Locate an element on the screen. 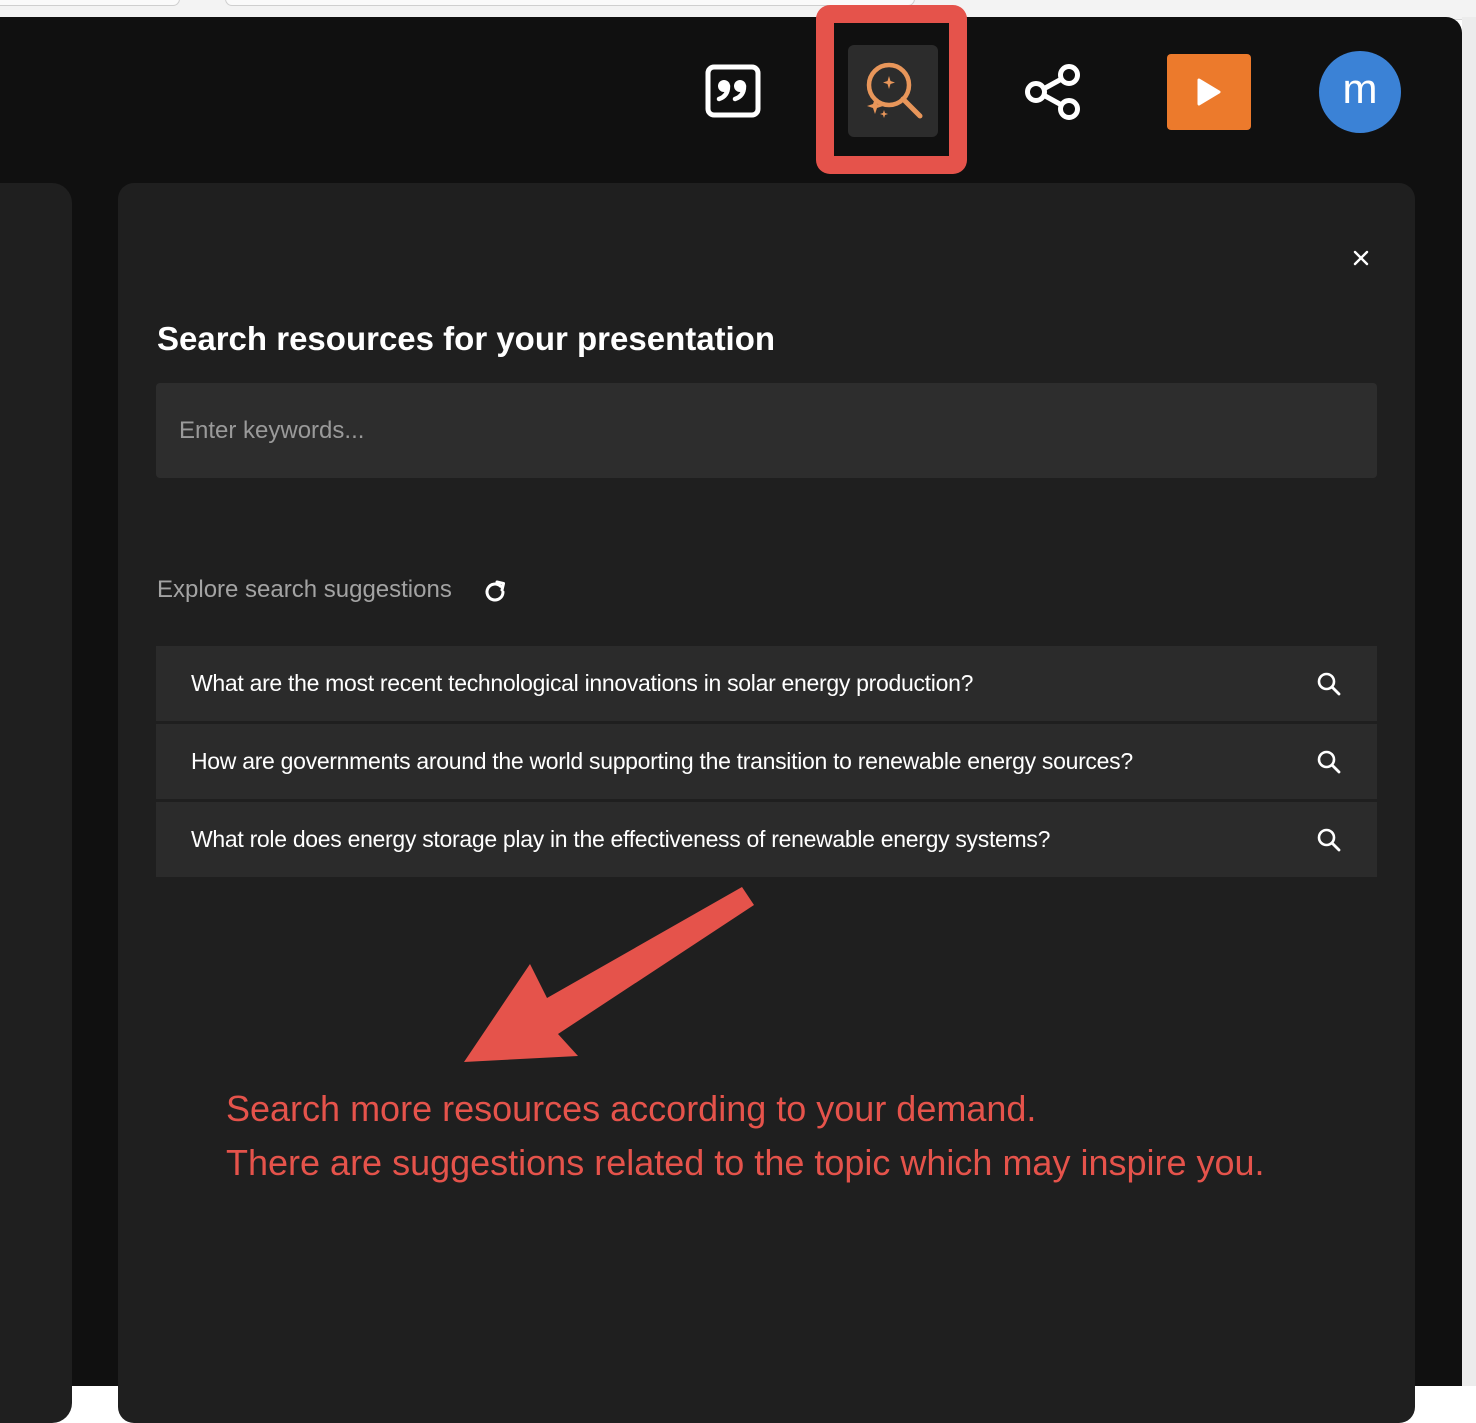  close-panel-button is located at coordinates (1361, 258).